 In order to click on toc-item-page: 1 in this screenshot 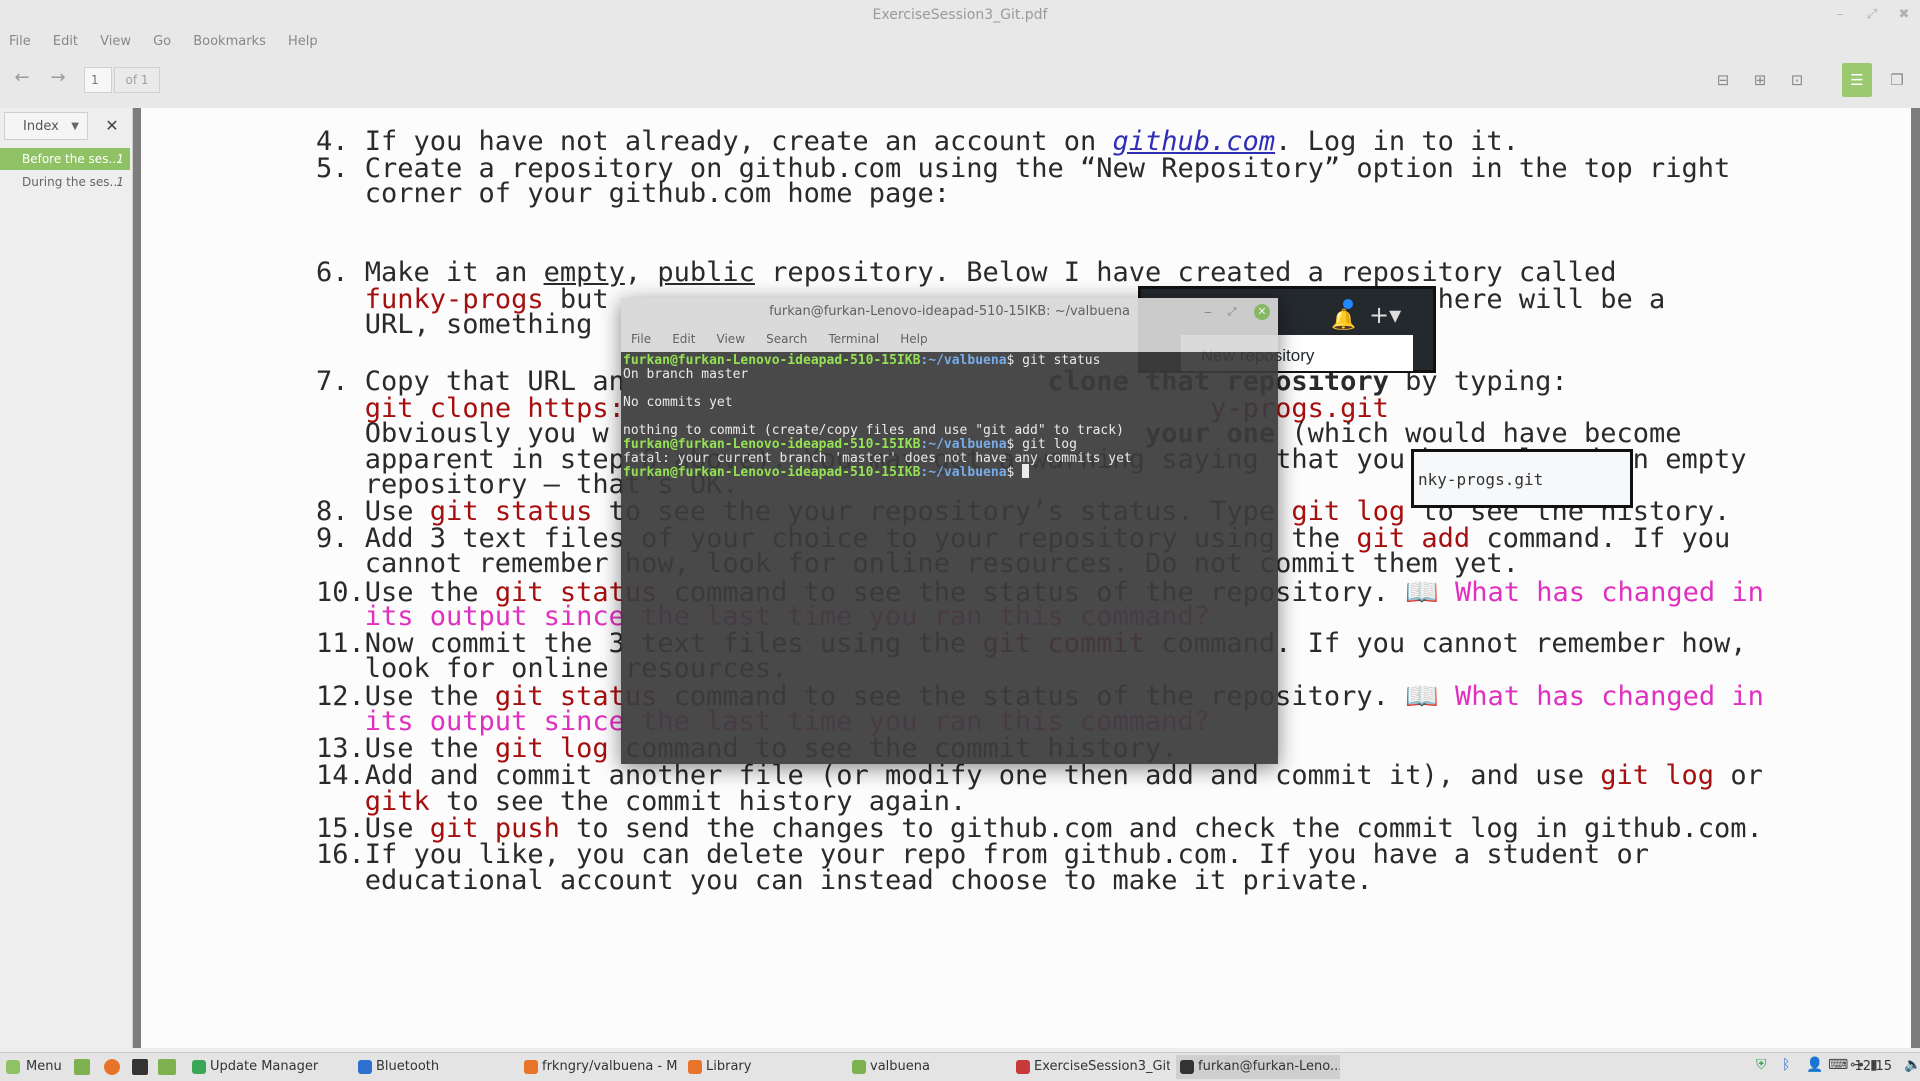, I will do `click(120, 182)`.